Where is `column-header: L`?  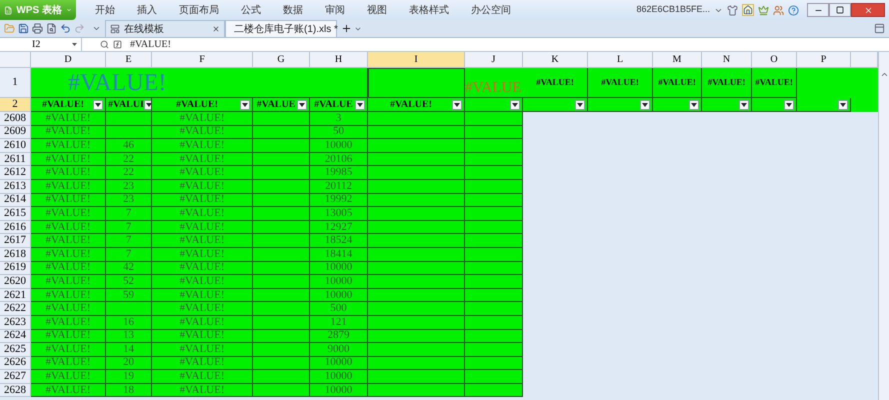
column-header: L is located at coordinates (620, 59).